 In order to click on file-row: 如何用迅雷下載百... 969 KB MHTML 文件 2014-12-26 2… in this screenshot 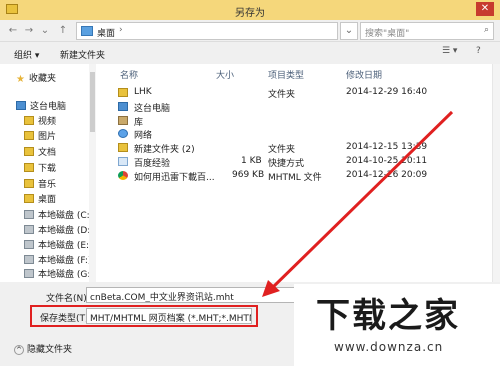, I will do `click(296, 176)`.